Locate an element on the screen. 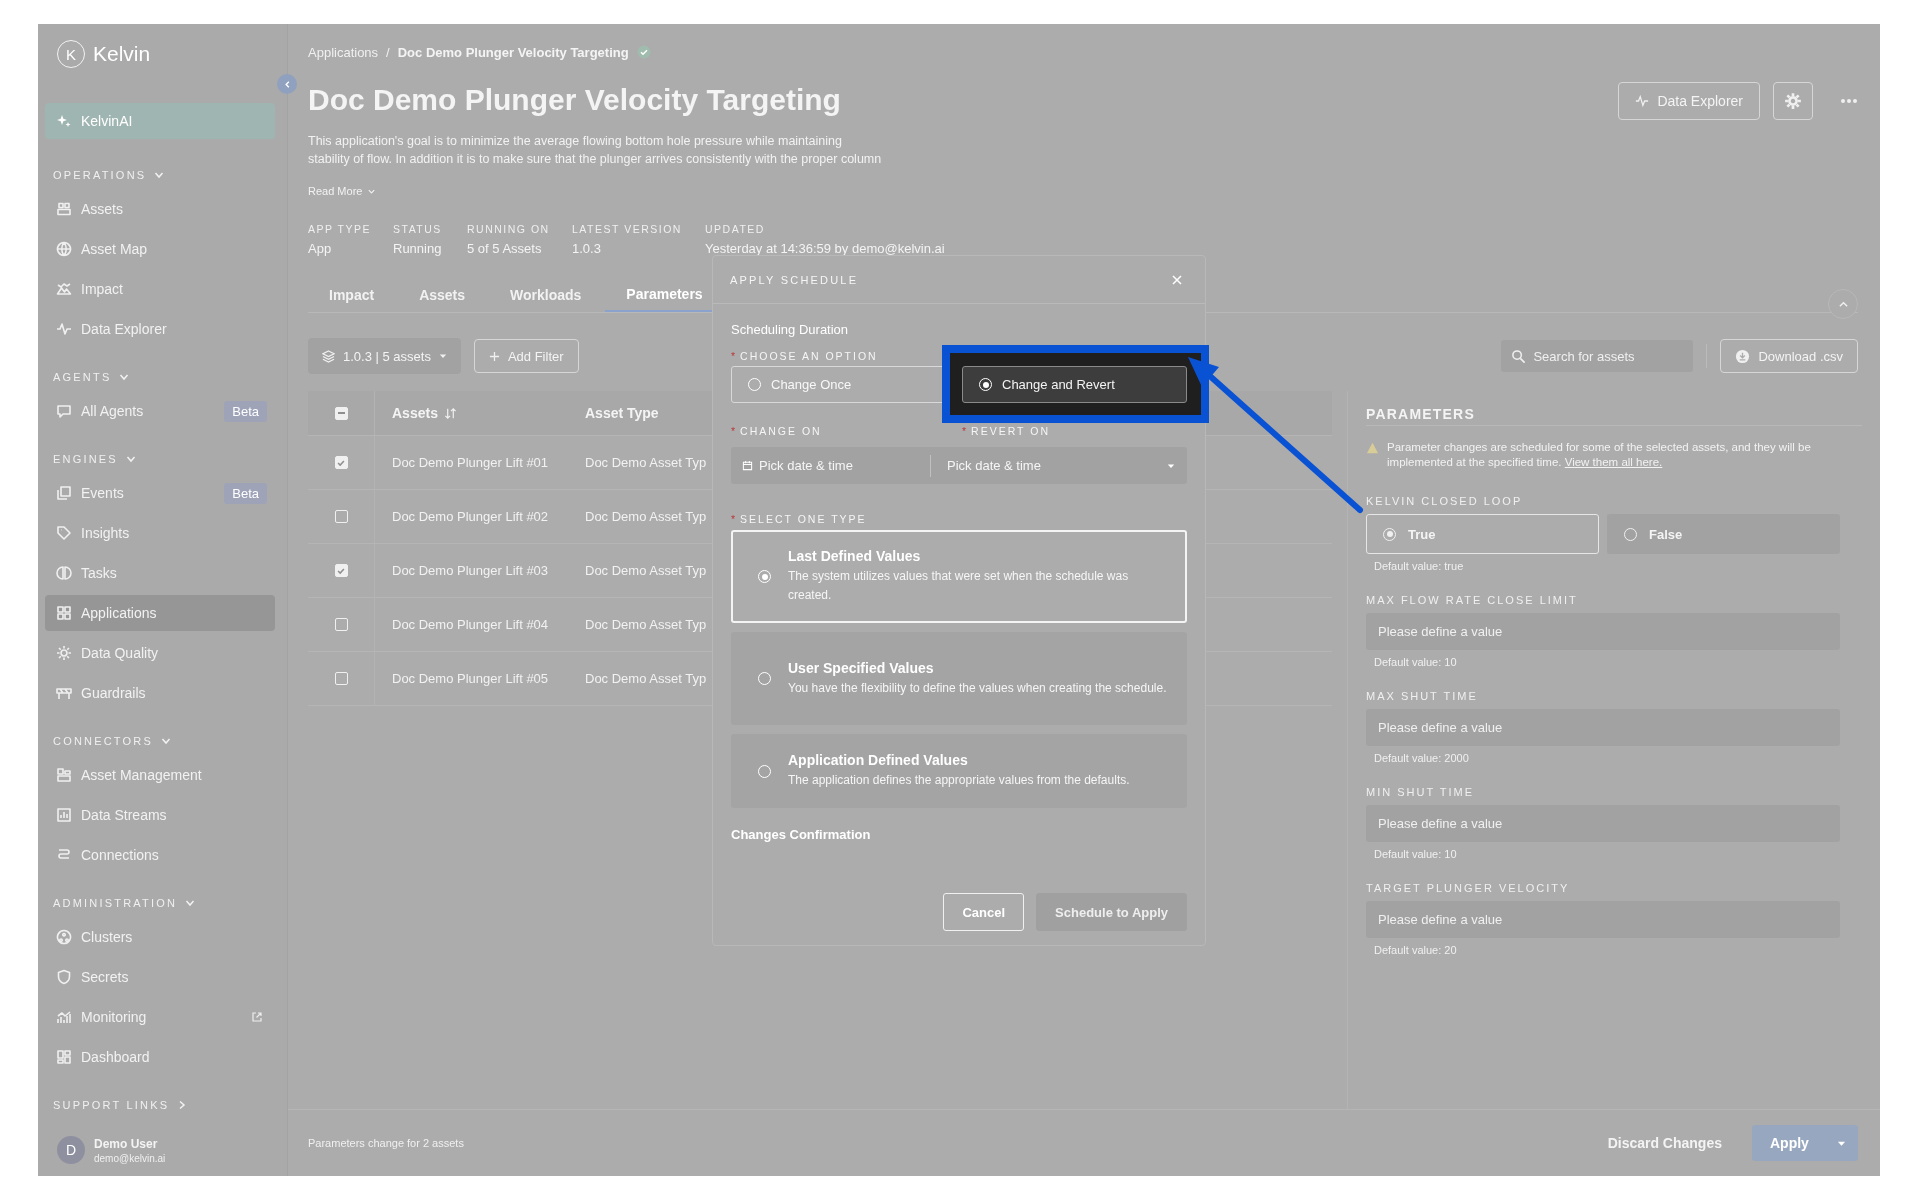 The height and width of the screenshot is (1200, 1920). chevron-right-icon is located at coordinates (182, 1105).